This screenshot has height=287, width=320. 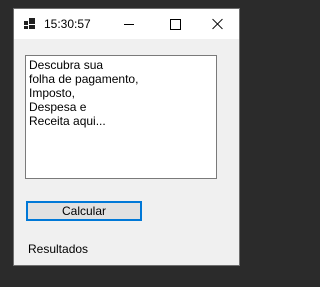 I want to click on textbox-line: Imposto,, so click(x=52, y=93).